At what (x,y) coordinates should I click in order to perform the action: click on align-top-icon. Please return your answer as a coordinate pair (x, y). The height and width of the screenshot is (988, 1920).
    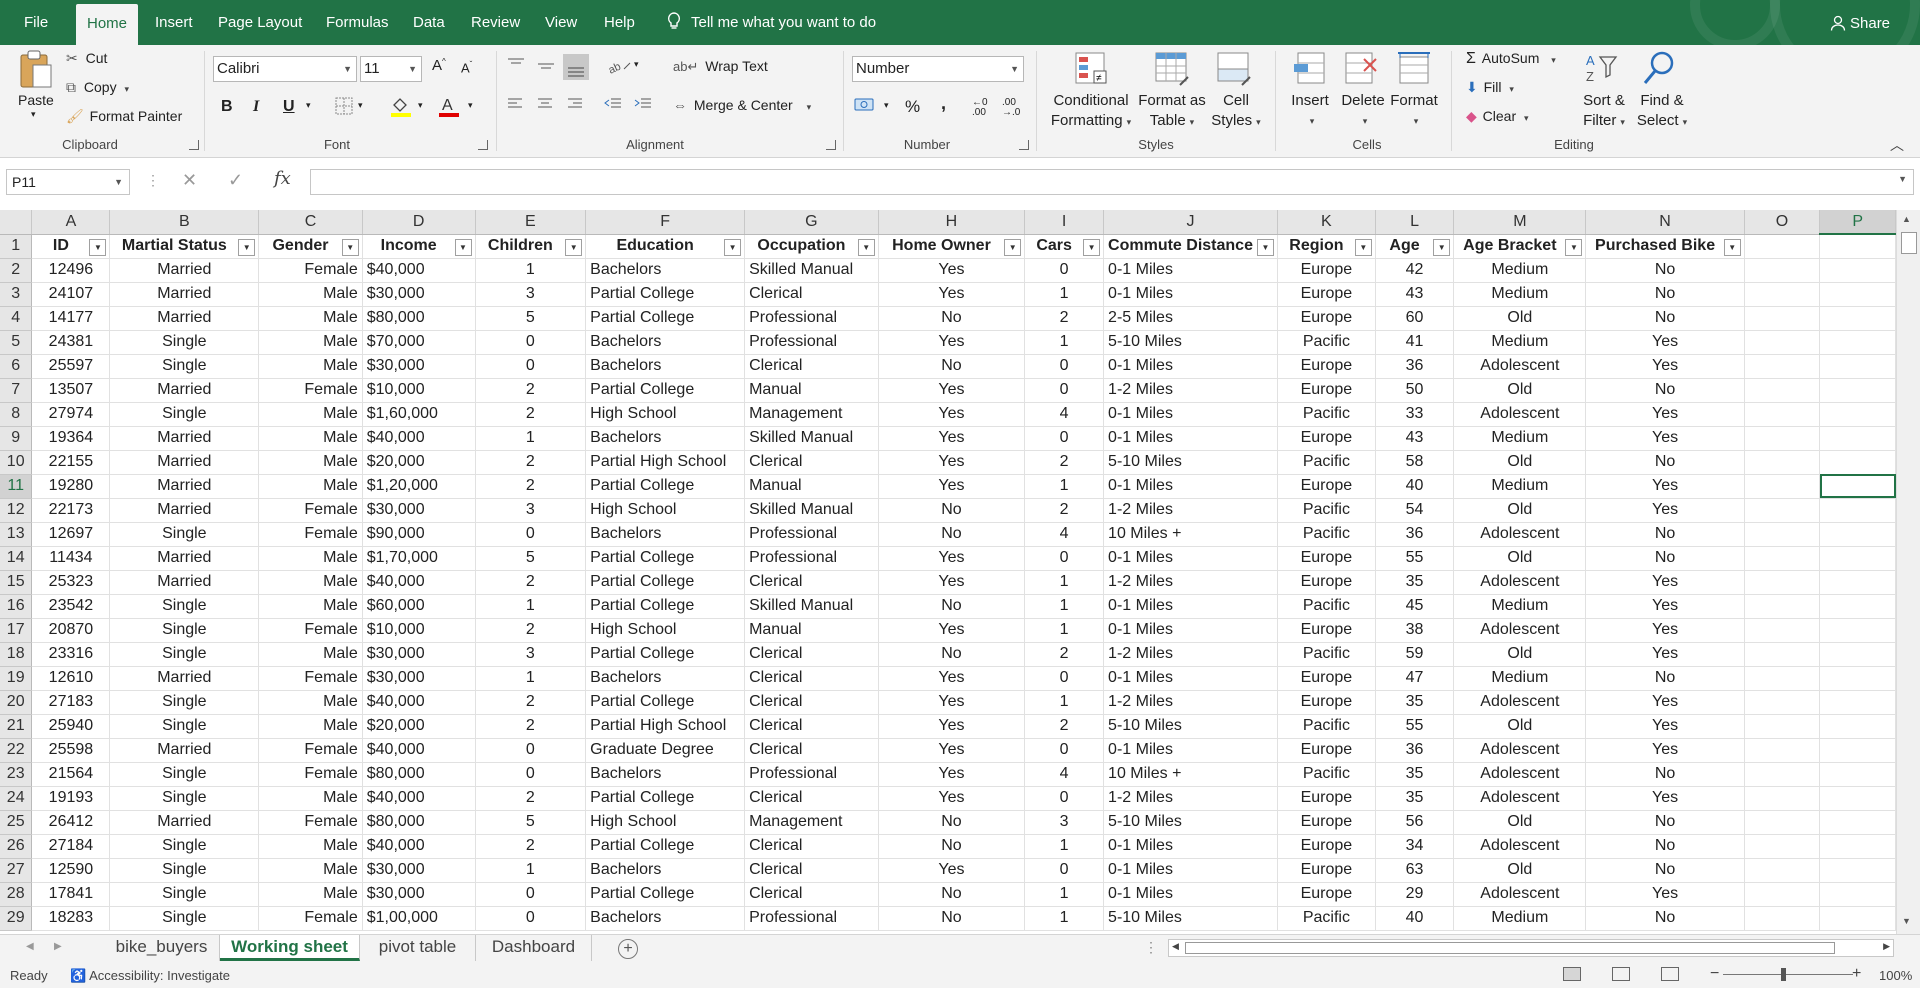
    Looking at the image, I should click on (516, 65).